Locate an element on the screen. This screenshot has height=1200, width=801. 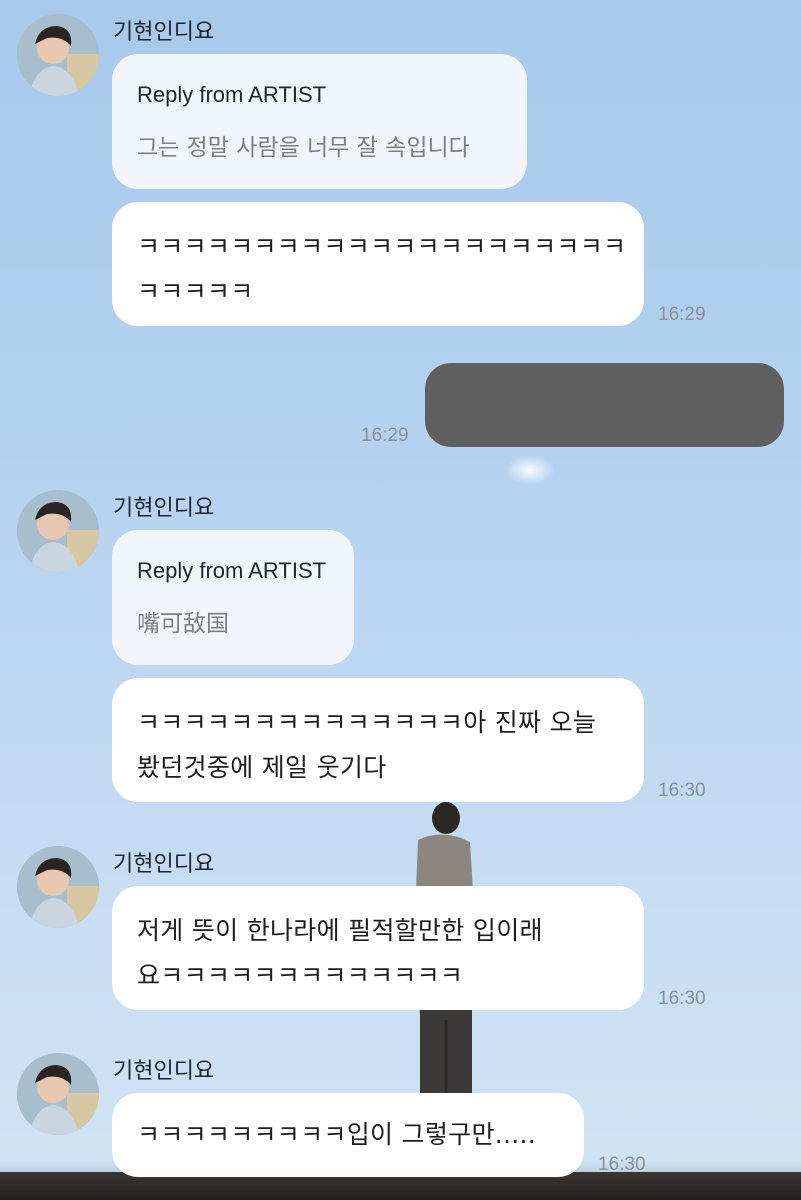
message-text-line: ㅋㅋㅋㅋㅋ is located at coordinates (195, 291).